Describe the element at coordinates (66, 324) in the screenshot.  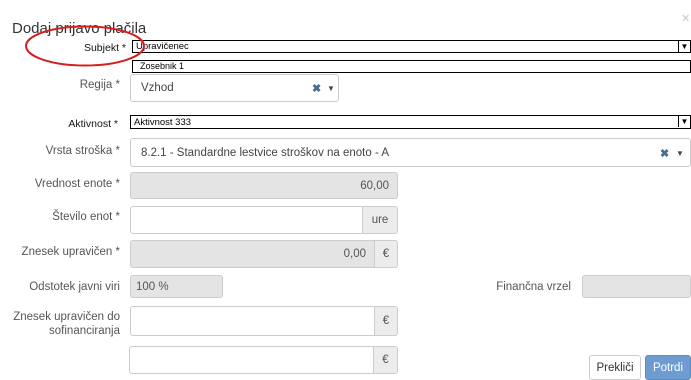
I see `znesek-sofinanciranja-label: Znesek upravičen do sofinanciranja` at that location.